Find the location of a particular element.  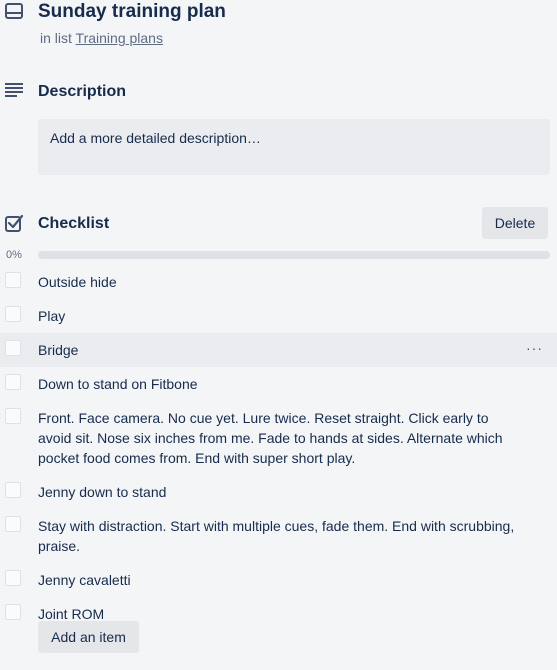

checklist-item-text: Joint ROM is located at coordinates (71, 614).